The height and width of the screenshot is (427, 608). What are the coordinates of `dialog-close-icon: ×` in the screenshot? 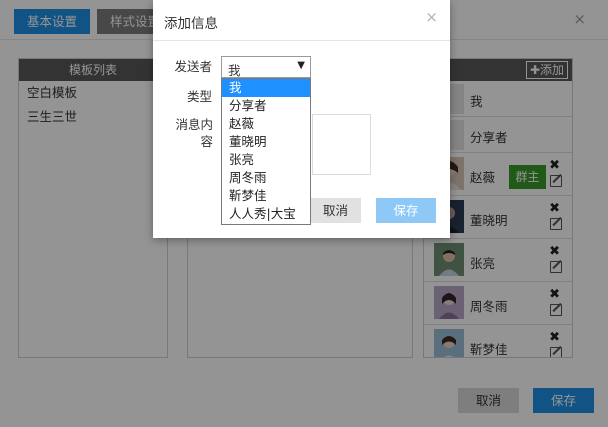 It's located at (431, 17).